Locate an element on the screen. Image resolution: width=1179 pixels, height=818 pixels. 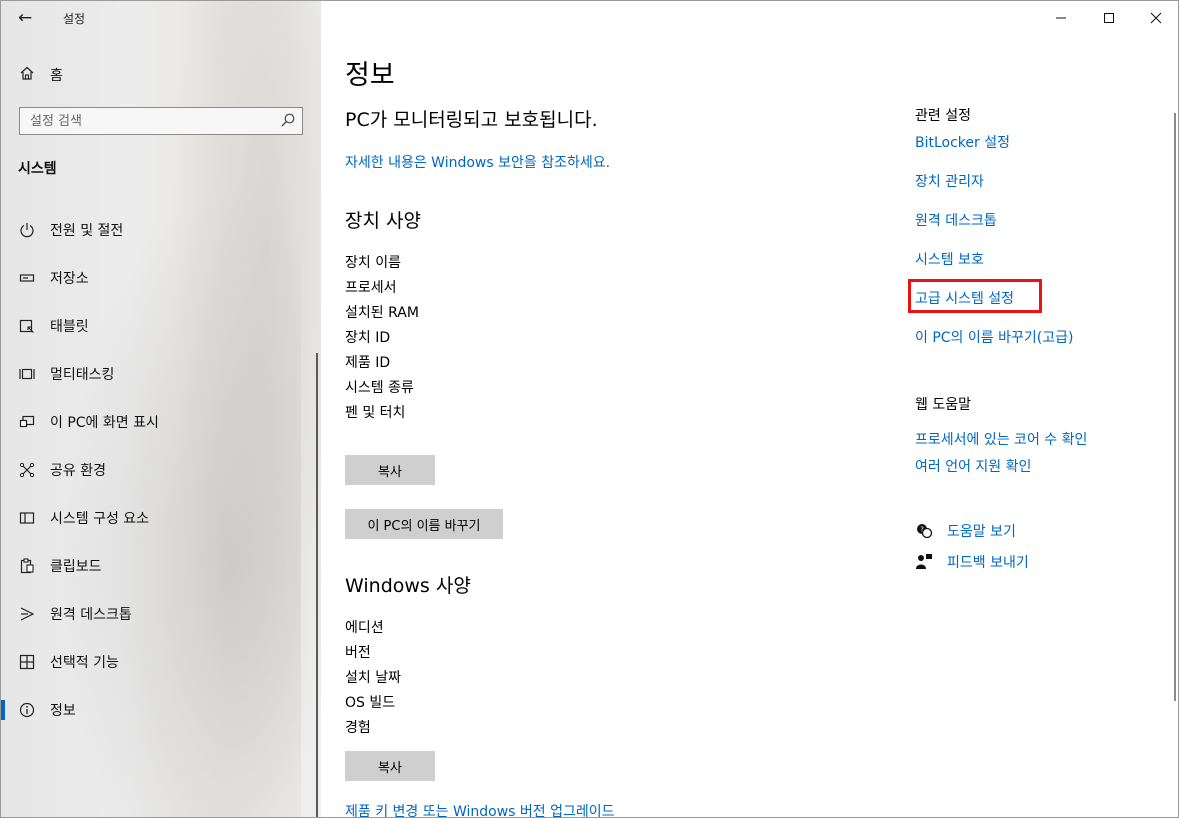
upgrade-windows-link: 제품 키 변경 또는 Windows 버전 업그레이드 is located at coordinates (480, 809).